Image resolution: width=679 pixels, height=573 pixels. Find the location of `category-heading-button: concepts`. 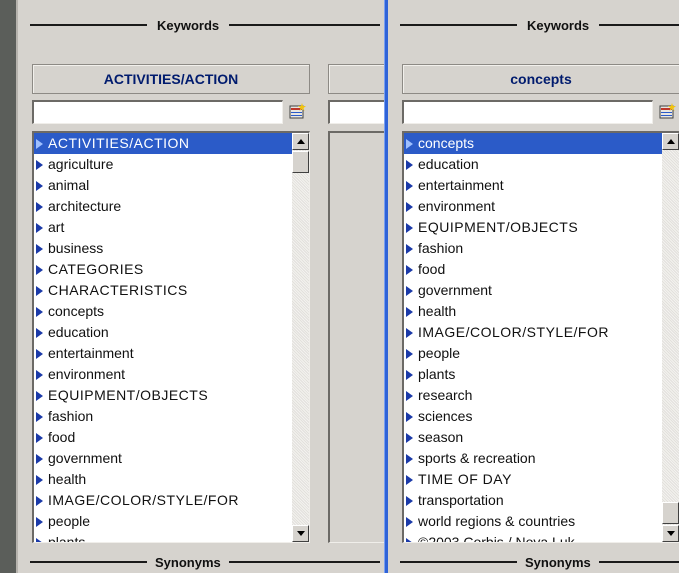

category-heading-button: concepts is located at coordinates (540, 79).